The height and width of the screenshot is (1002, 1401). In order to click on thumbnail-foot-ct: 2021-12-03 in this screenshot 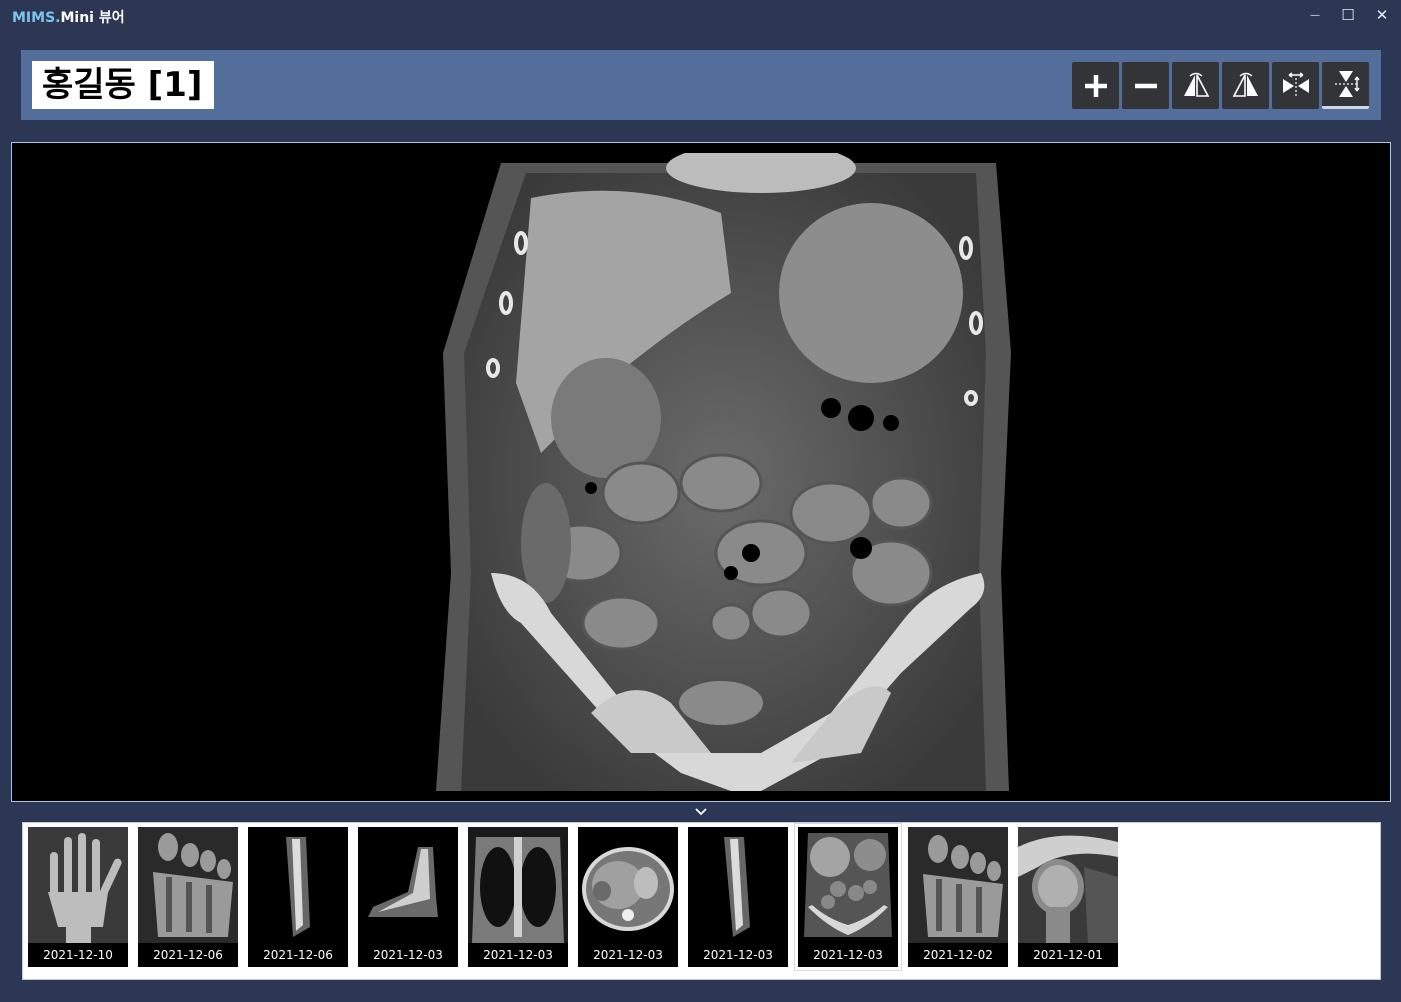, I will do `click(408, 897)`.